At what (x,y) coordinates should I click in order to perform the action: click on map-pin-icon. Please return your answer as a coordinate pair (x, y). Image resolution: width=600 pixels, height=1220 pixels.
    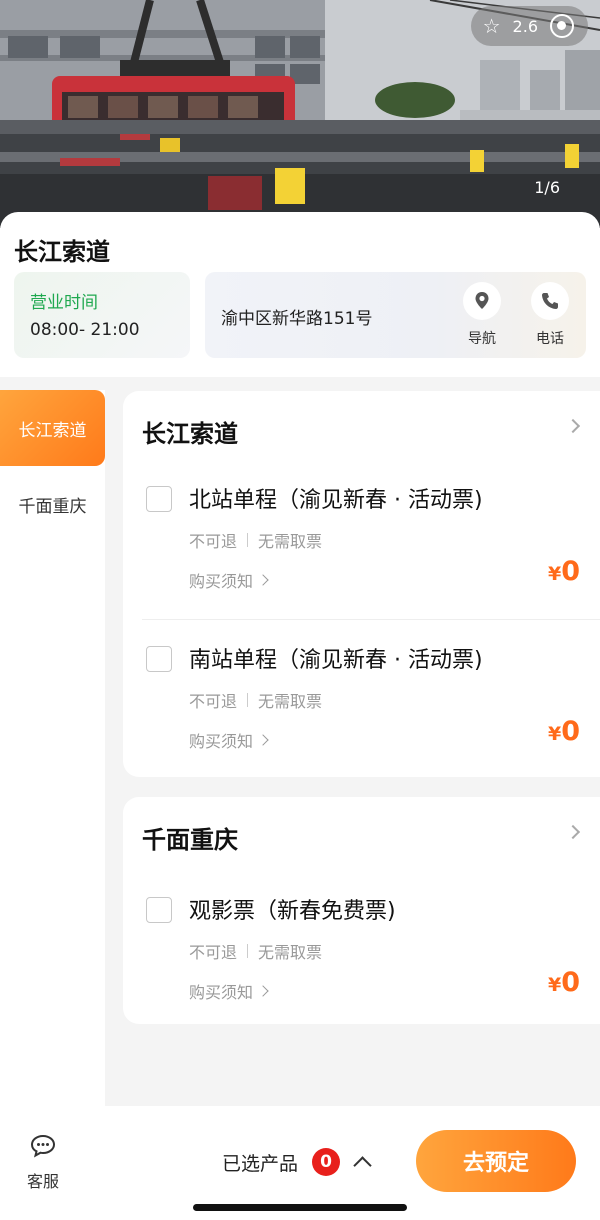
    Looking at the image, I should click on (482, 300).